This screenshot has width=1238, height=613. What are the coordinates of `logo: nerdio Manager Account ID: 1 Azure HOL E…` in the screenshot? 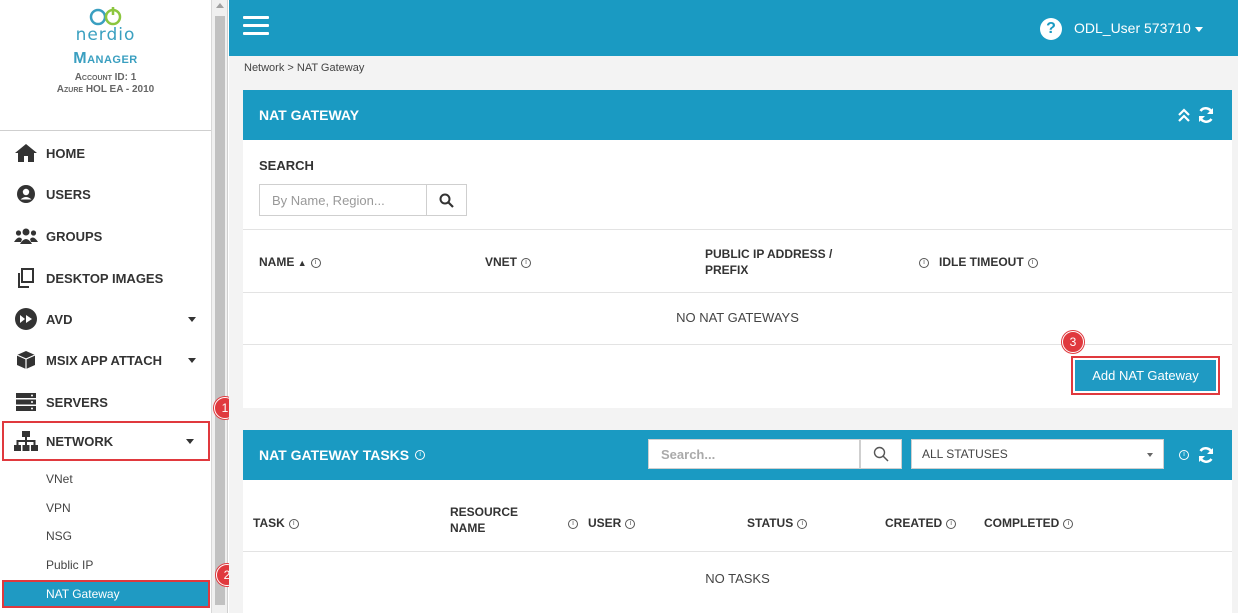 It's located at (105, 47).